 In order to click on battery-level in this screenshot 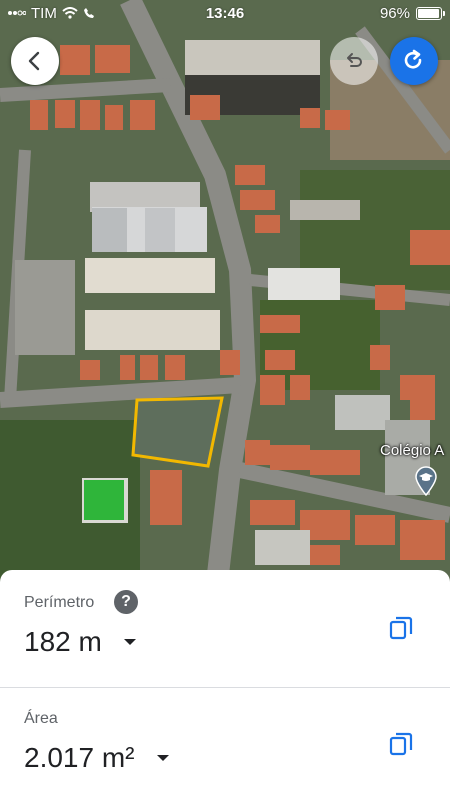, I will do `click(429, 13)`.